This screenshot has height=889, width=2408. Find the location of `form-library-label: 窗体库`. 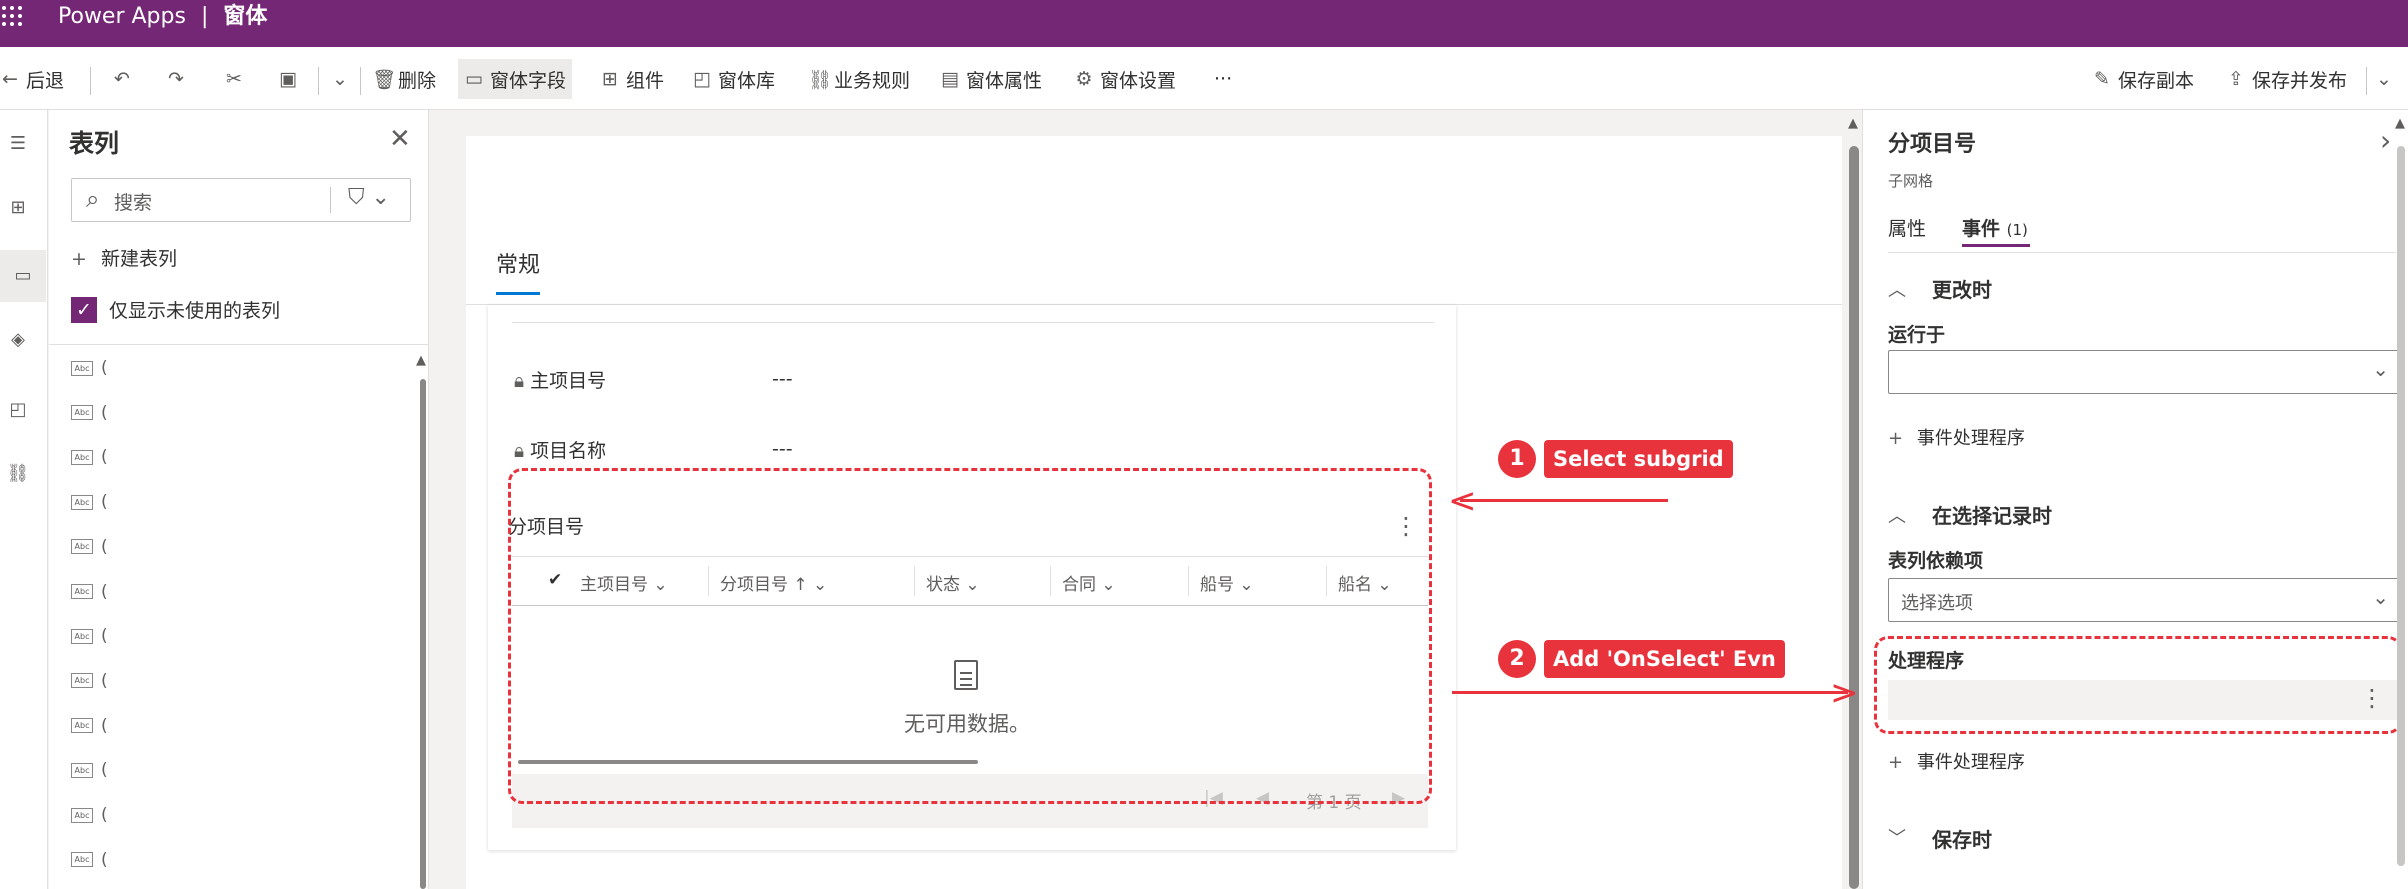

form-library-label: 窗体库 is located at coordinates (747, 80).